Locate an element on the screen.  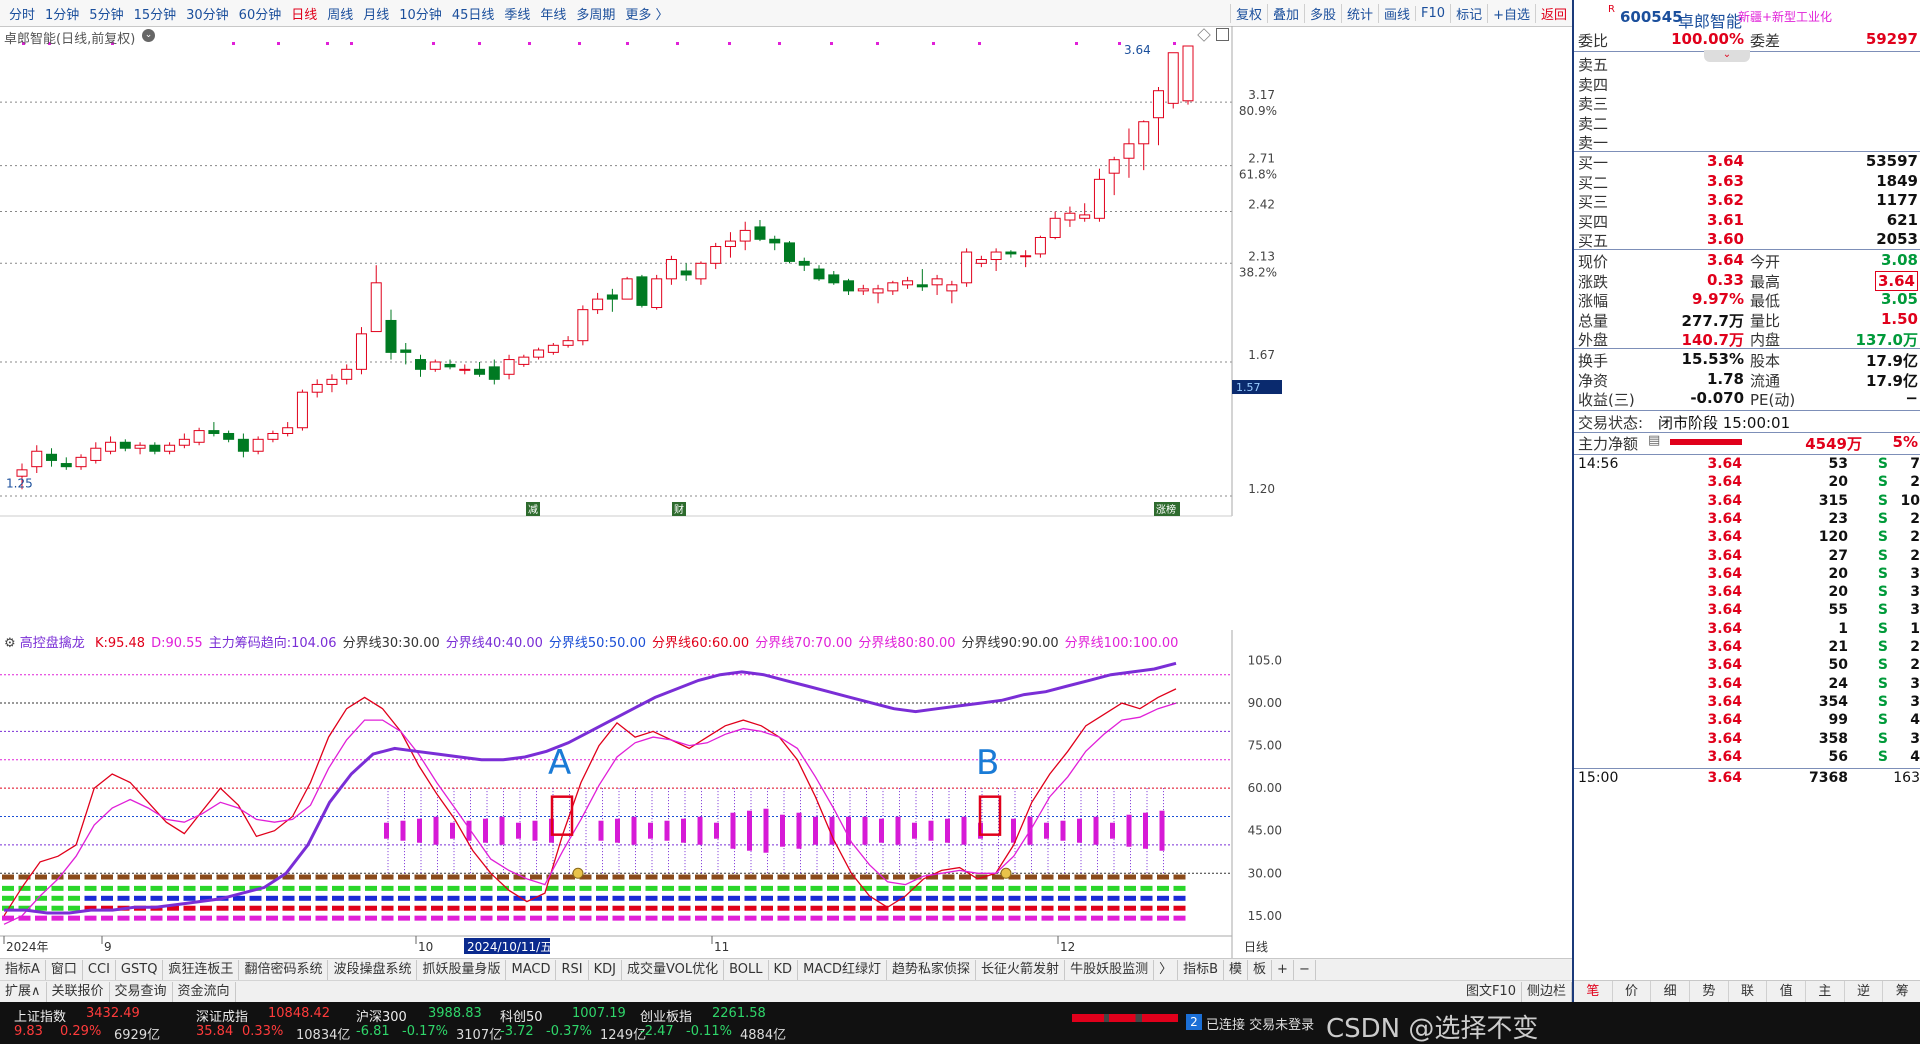
chart-tool-button: 叠加 is located at coordinates (1285, 13).